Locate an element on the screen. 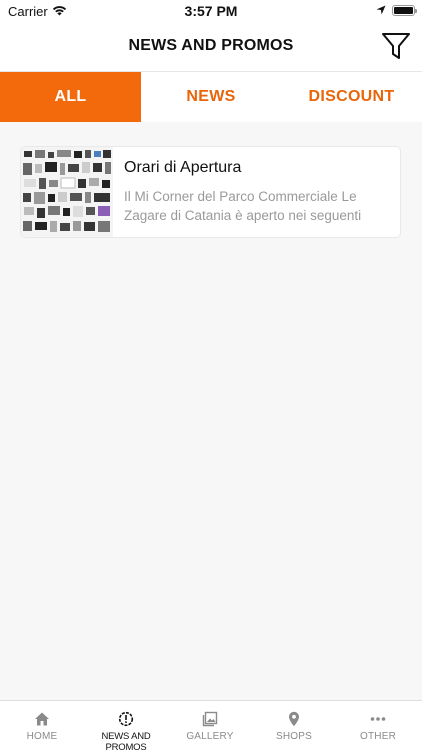 The height and width of the screenshot is (750, 422). tab-bar-label: OTHER is located at coordinates (378, 736).